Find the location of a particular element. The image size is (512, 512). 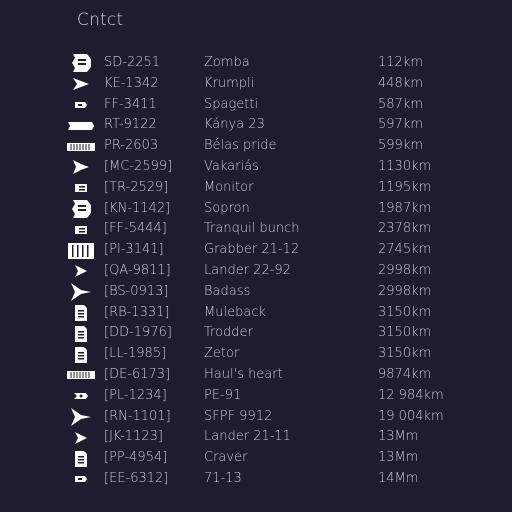

lander-ship-icon is located at coordinates (81, 437).